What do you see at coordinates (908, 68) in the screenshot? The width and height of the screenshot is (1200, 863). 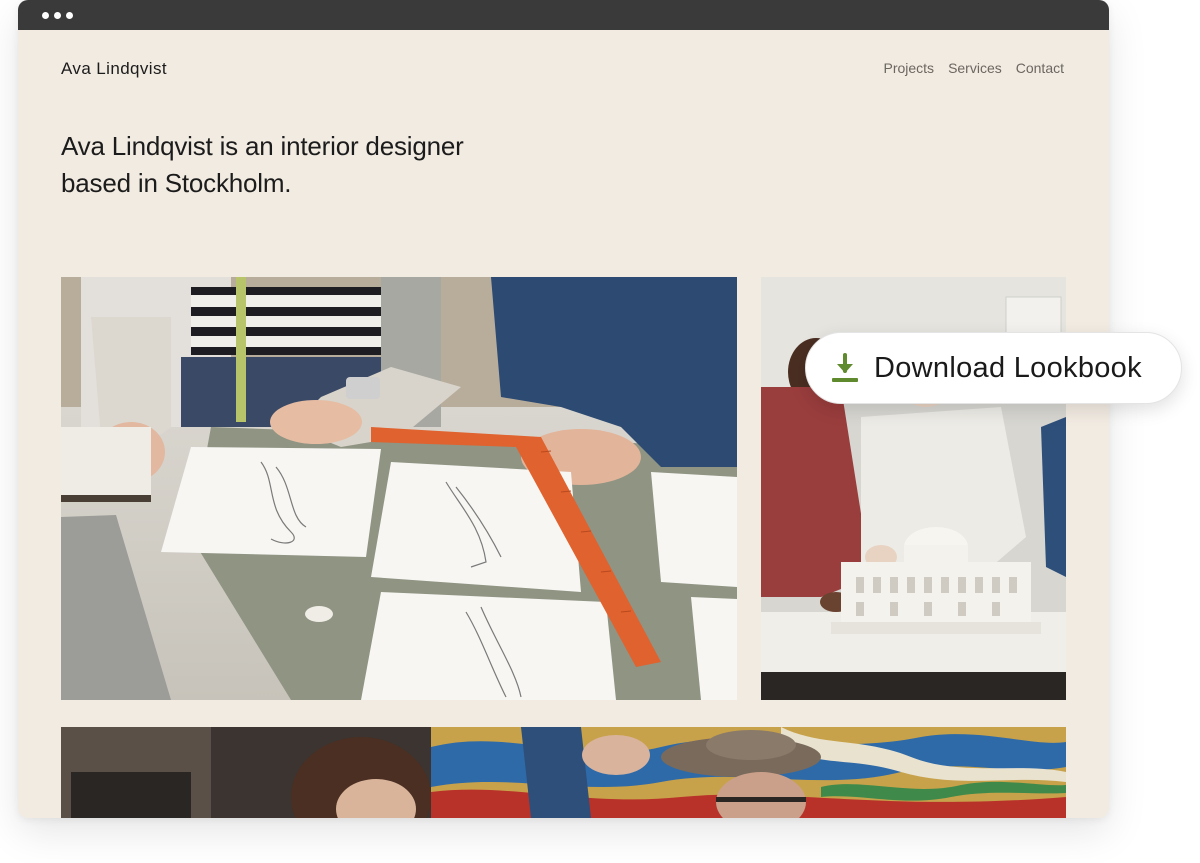 I see `nav-projects: Projects` at bounding box center [908, 68].